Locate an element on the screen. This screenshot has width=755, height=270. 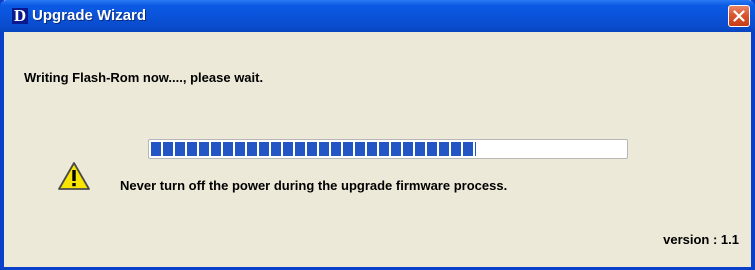
upgrade-progress-bar is located at coordinates (388, 149).